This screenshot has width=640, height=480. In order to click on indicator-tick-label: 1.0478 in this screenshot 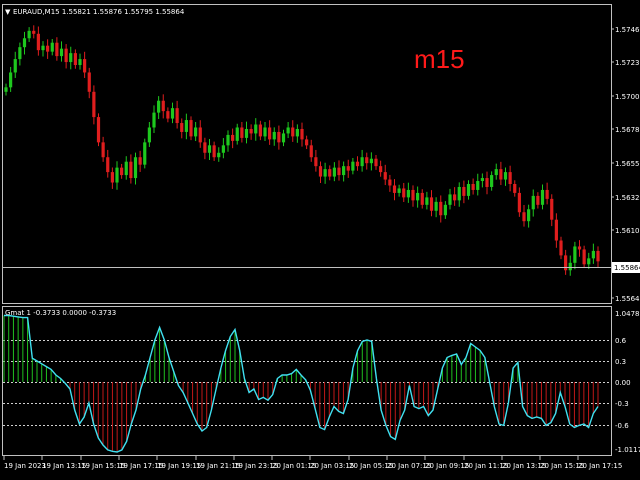, I will do `click(627, 314)`.